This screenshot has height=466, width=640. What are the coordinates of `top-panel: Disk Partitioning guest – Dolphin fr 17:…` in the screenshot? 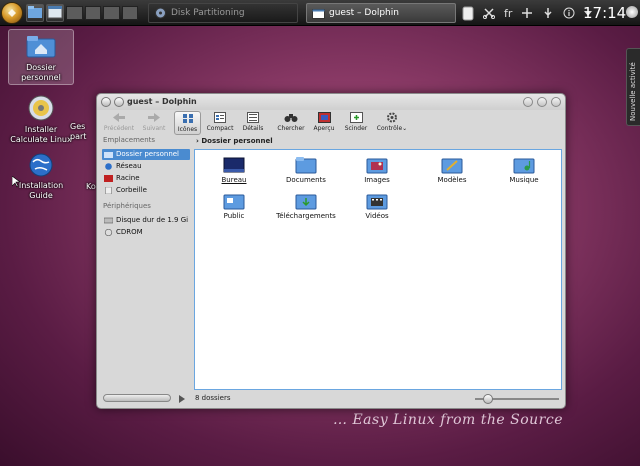 It's located at (320, 13).